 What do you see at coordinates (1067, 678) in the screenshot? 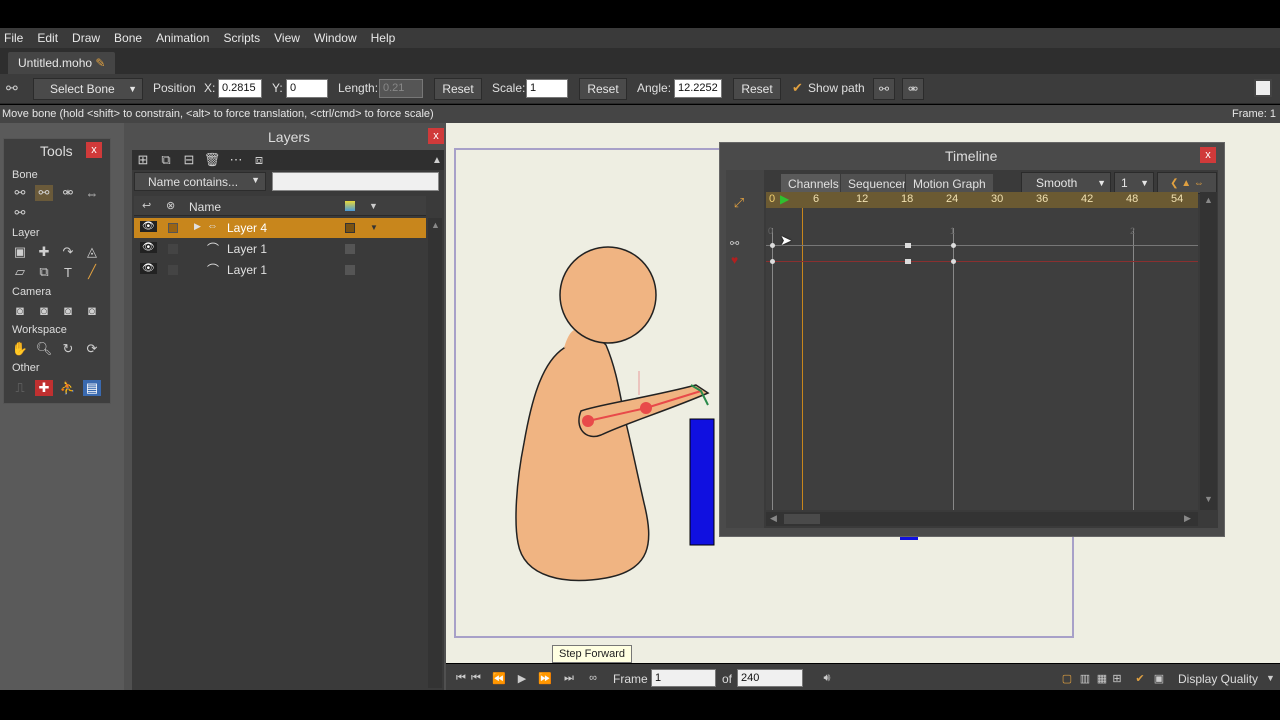
I see `single-view-icon: ▢` at bounding box center [1067, 678].